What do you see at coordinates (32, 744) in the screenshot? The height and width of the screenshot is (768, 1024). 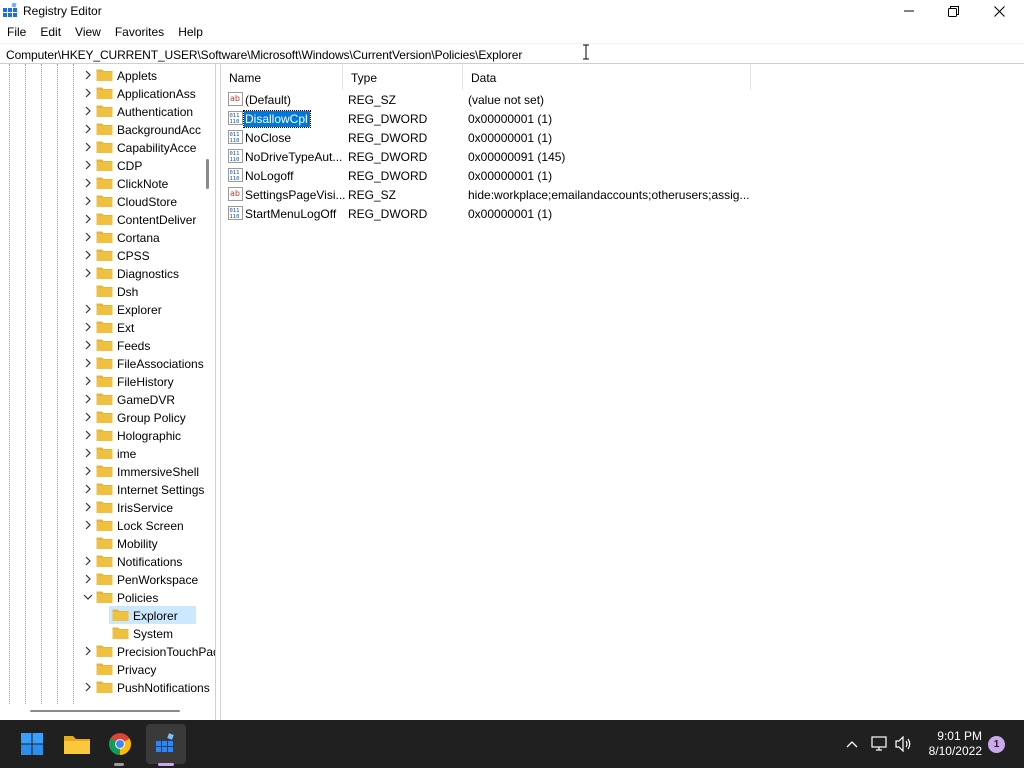 I see `start-button` at bounding box center [32, 744].